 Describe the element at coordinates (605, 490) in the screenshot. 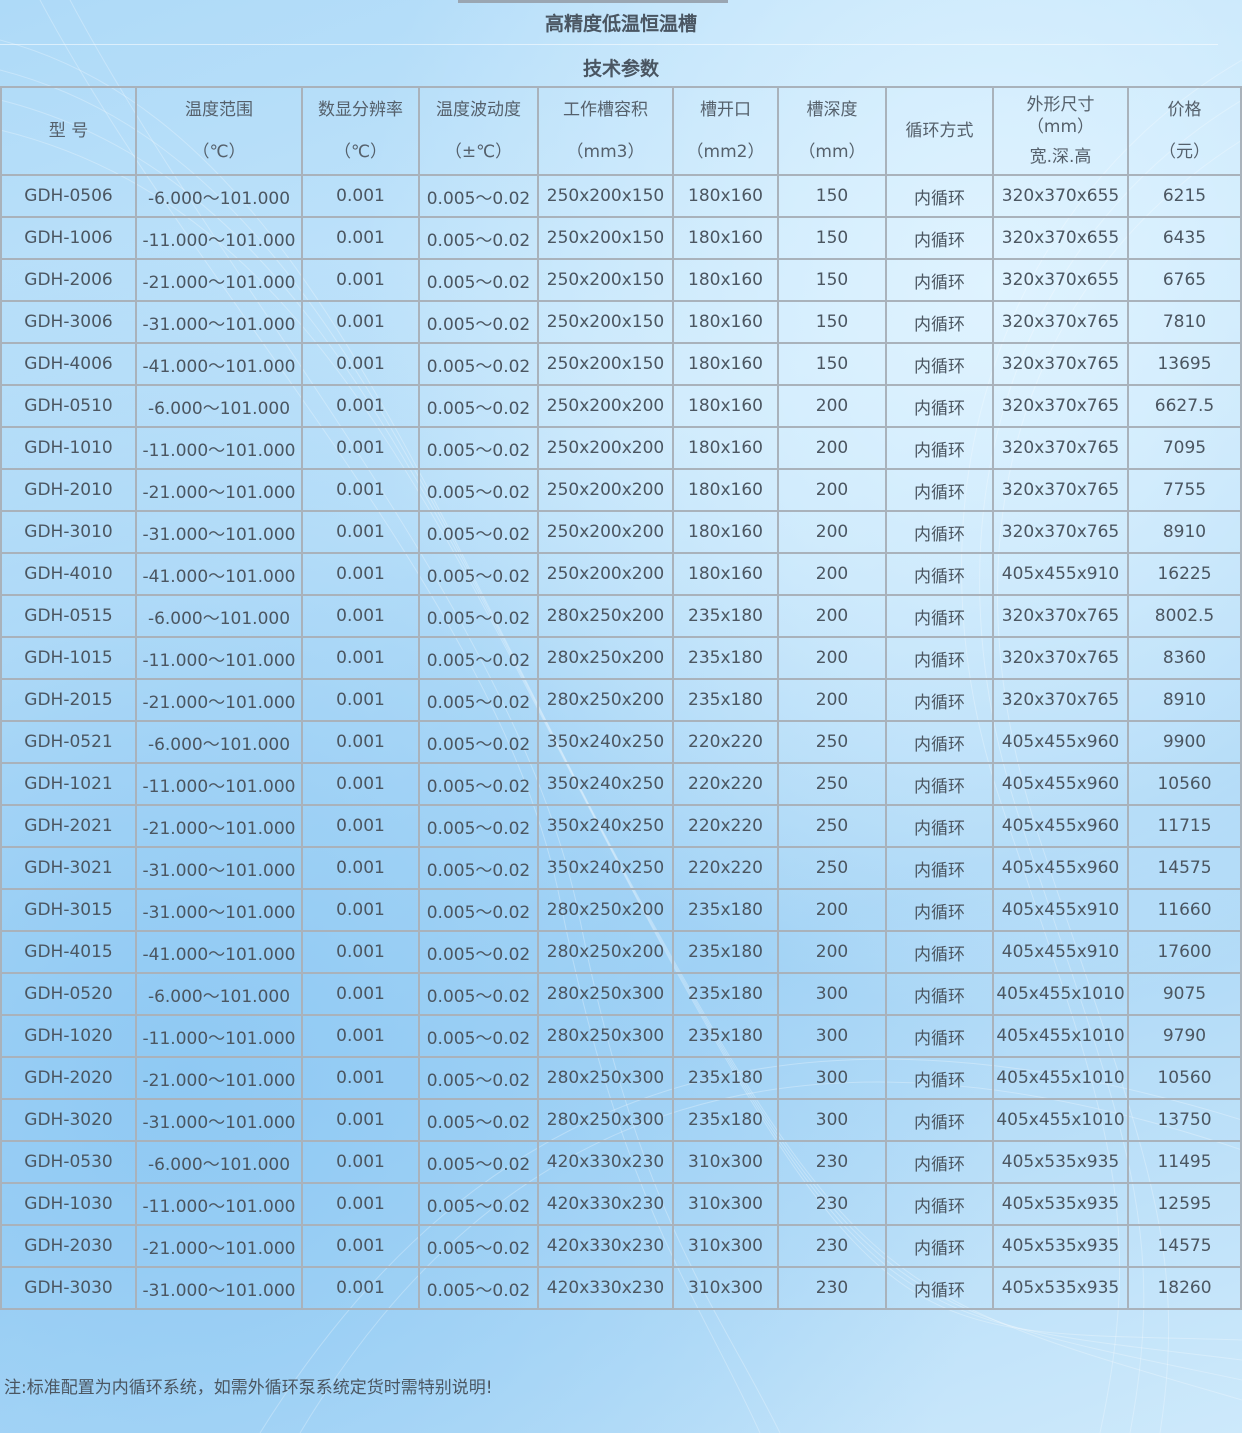

I see `volume-cell: 250x200x200` at that location.